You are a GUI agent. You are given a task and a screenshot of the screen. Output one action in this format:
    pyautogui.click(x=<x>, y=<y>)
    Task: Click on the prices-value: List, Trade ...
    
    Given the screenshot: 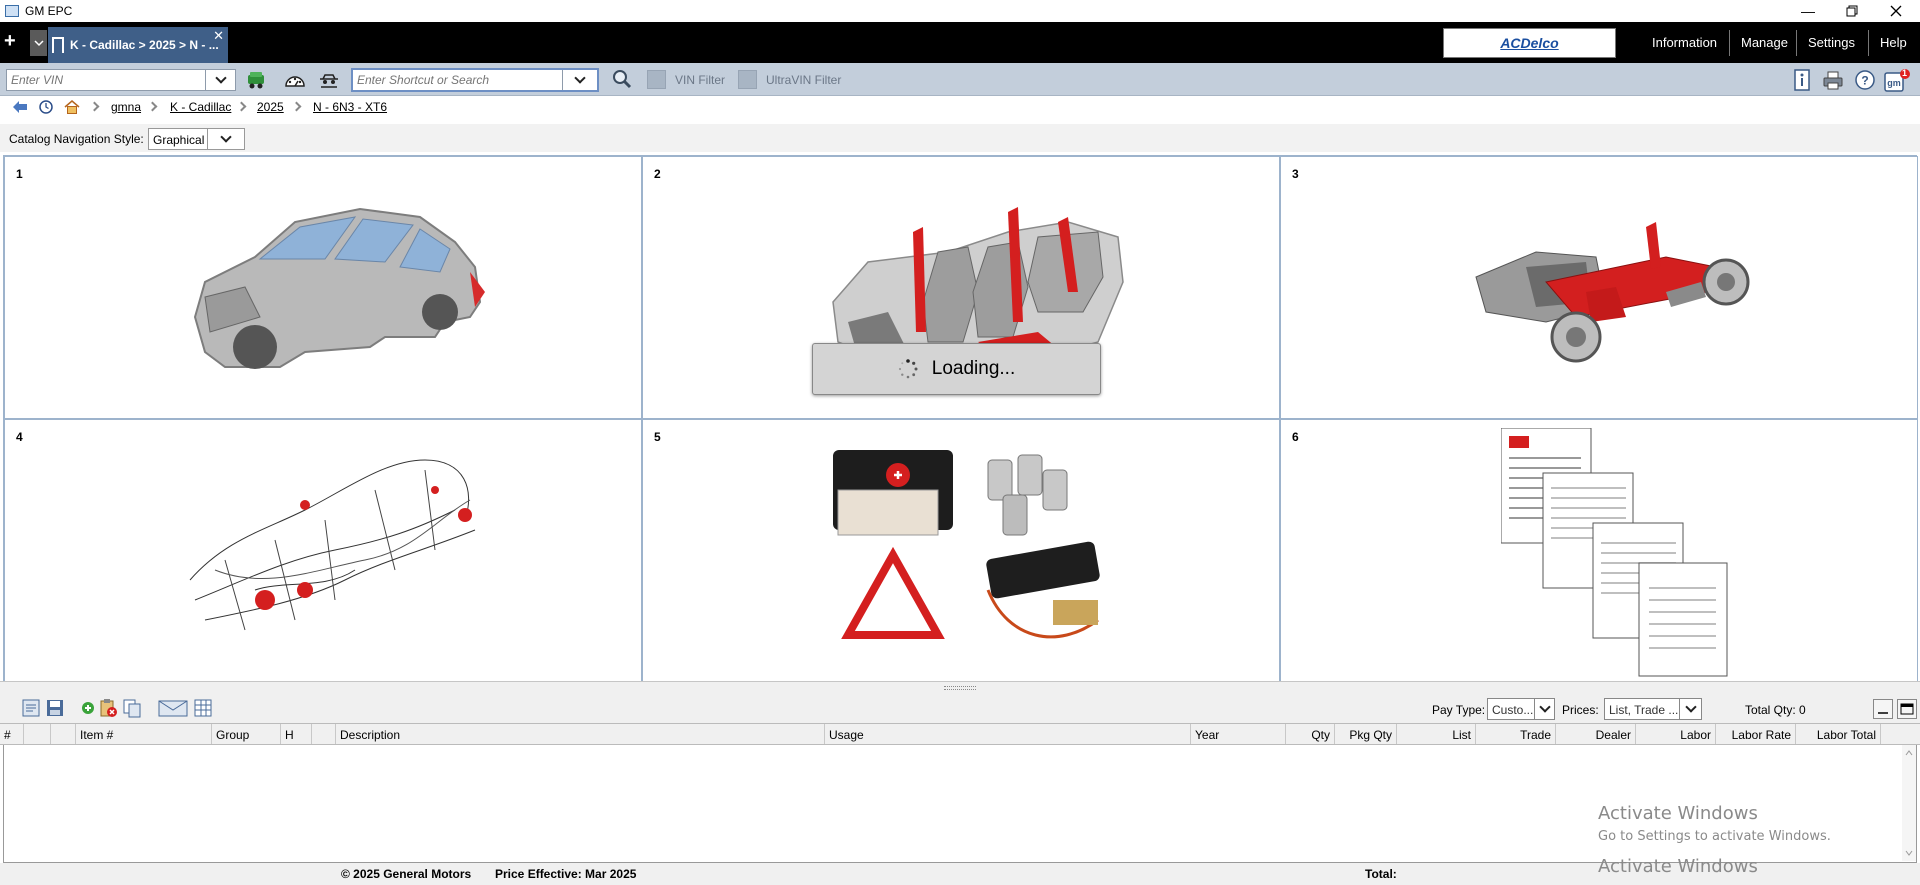 What is the action you would take?
    pyautogui.click(x=1644, y=710)
    